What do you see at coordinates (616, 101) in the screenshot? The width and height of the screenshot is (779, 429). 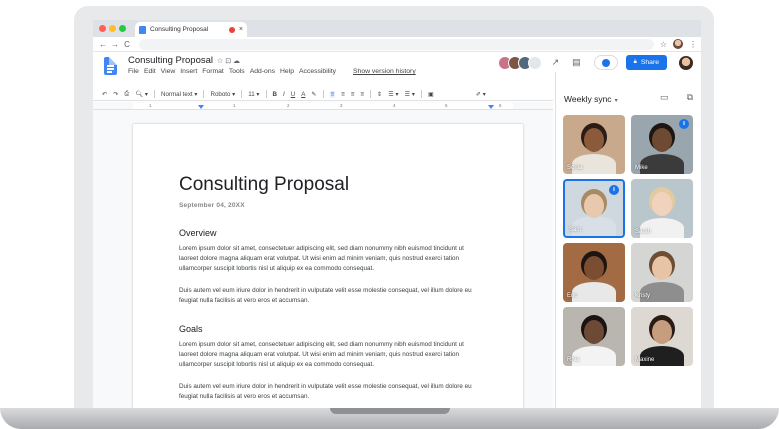 I see `chevron-down-icon: ▾` at bounding box center [616, 101].